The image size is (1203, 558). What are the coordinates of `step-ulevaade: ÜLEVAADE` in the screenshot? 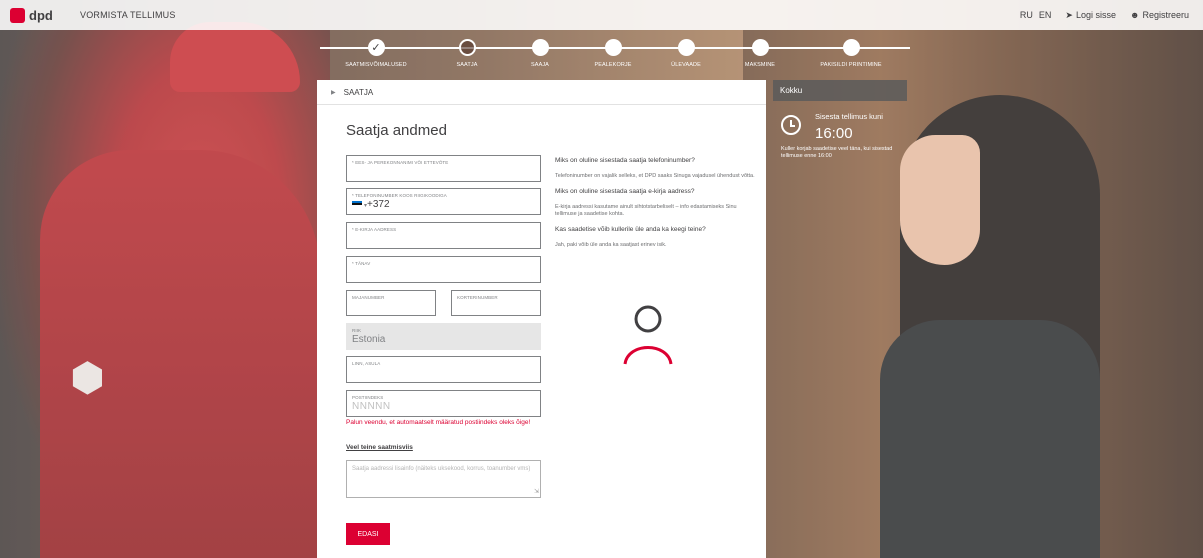 It's located at (686, 53).